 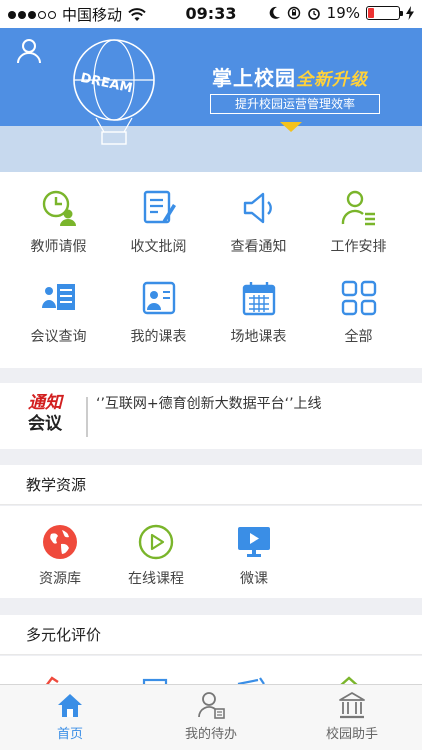 I want to click on speaker-icon, so click(x=257, y=208).